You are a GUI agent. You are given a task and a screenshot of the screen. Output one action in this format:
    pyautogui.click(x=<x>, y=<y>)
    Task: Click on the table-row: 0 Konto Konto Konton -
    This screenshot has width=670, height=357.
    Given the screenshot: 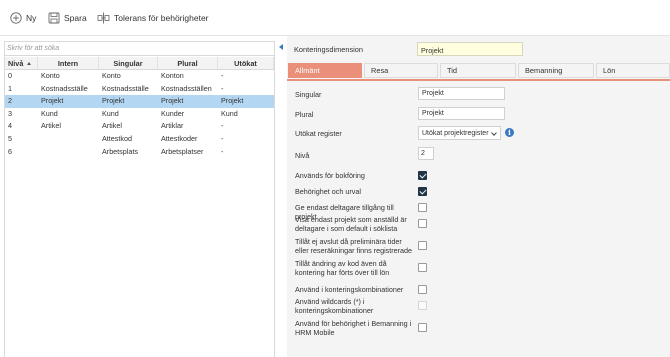 What is the action you would take?
    pyautogui.click(x=139, y=76)
    